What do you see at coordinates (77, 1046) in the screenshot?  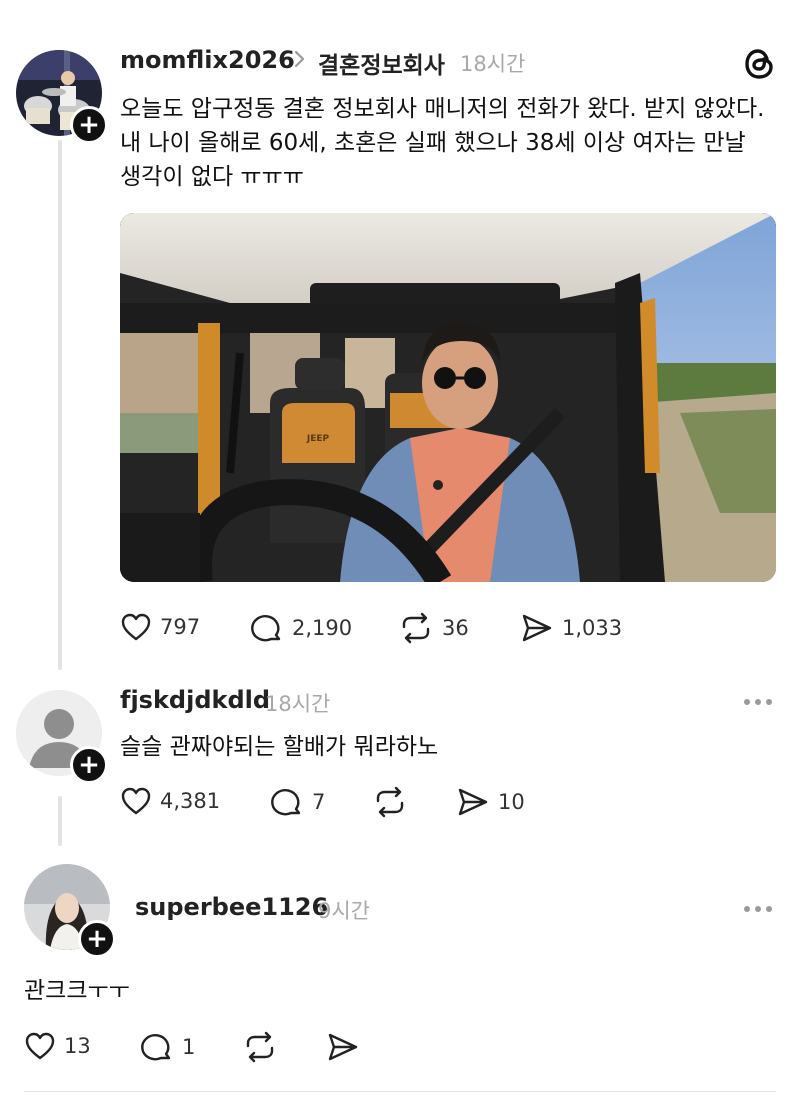 I see `like-count: 13` at bounding box center [77, 1046].